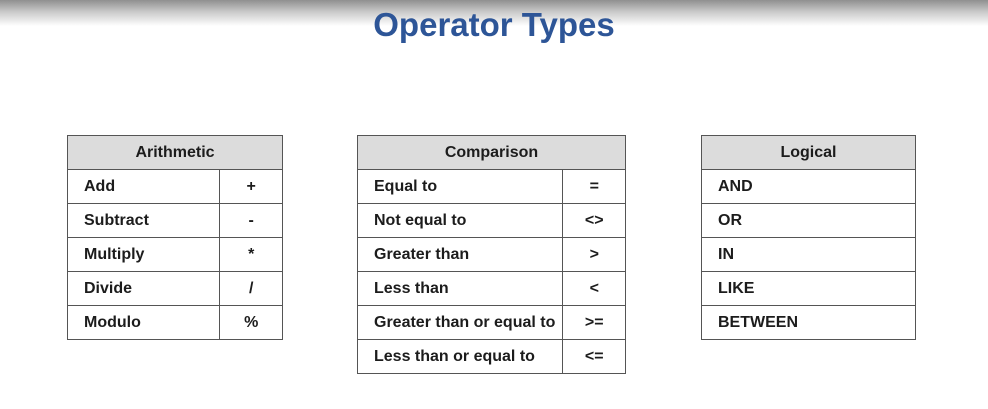 This screenshot has width=988, height=409. I want to click on table-row: BETWEEN, so click(808, 322).